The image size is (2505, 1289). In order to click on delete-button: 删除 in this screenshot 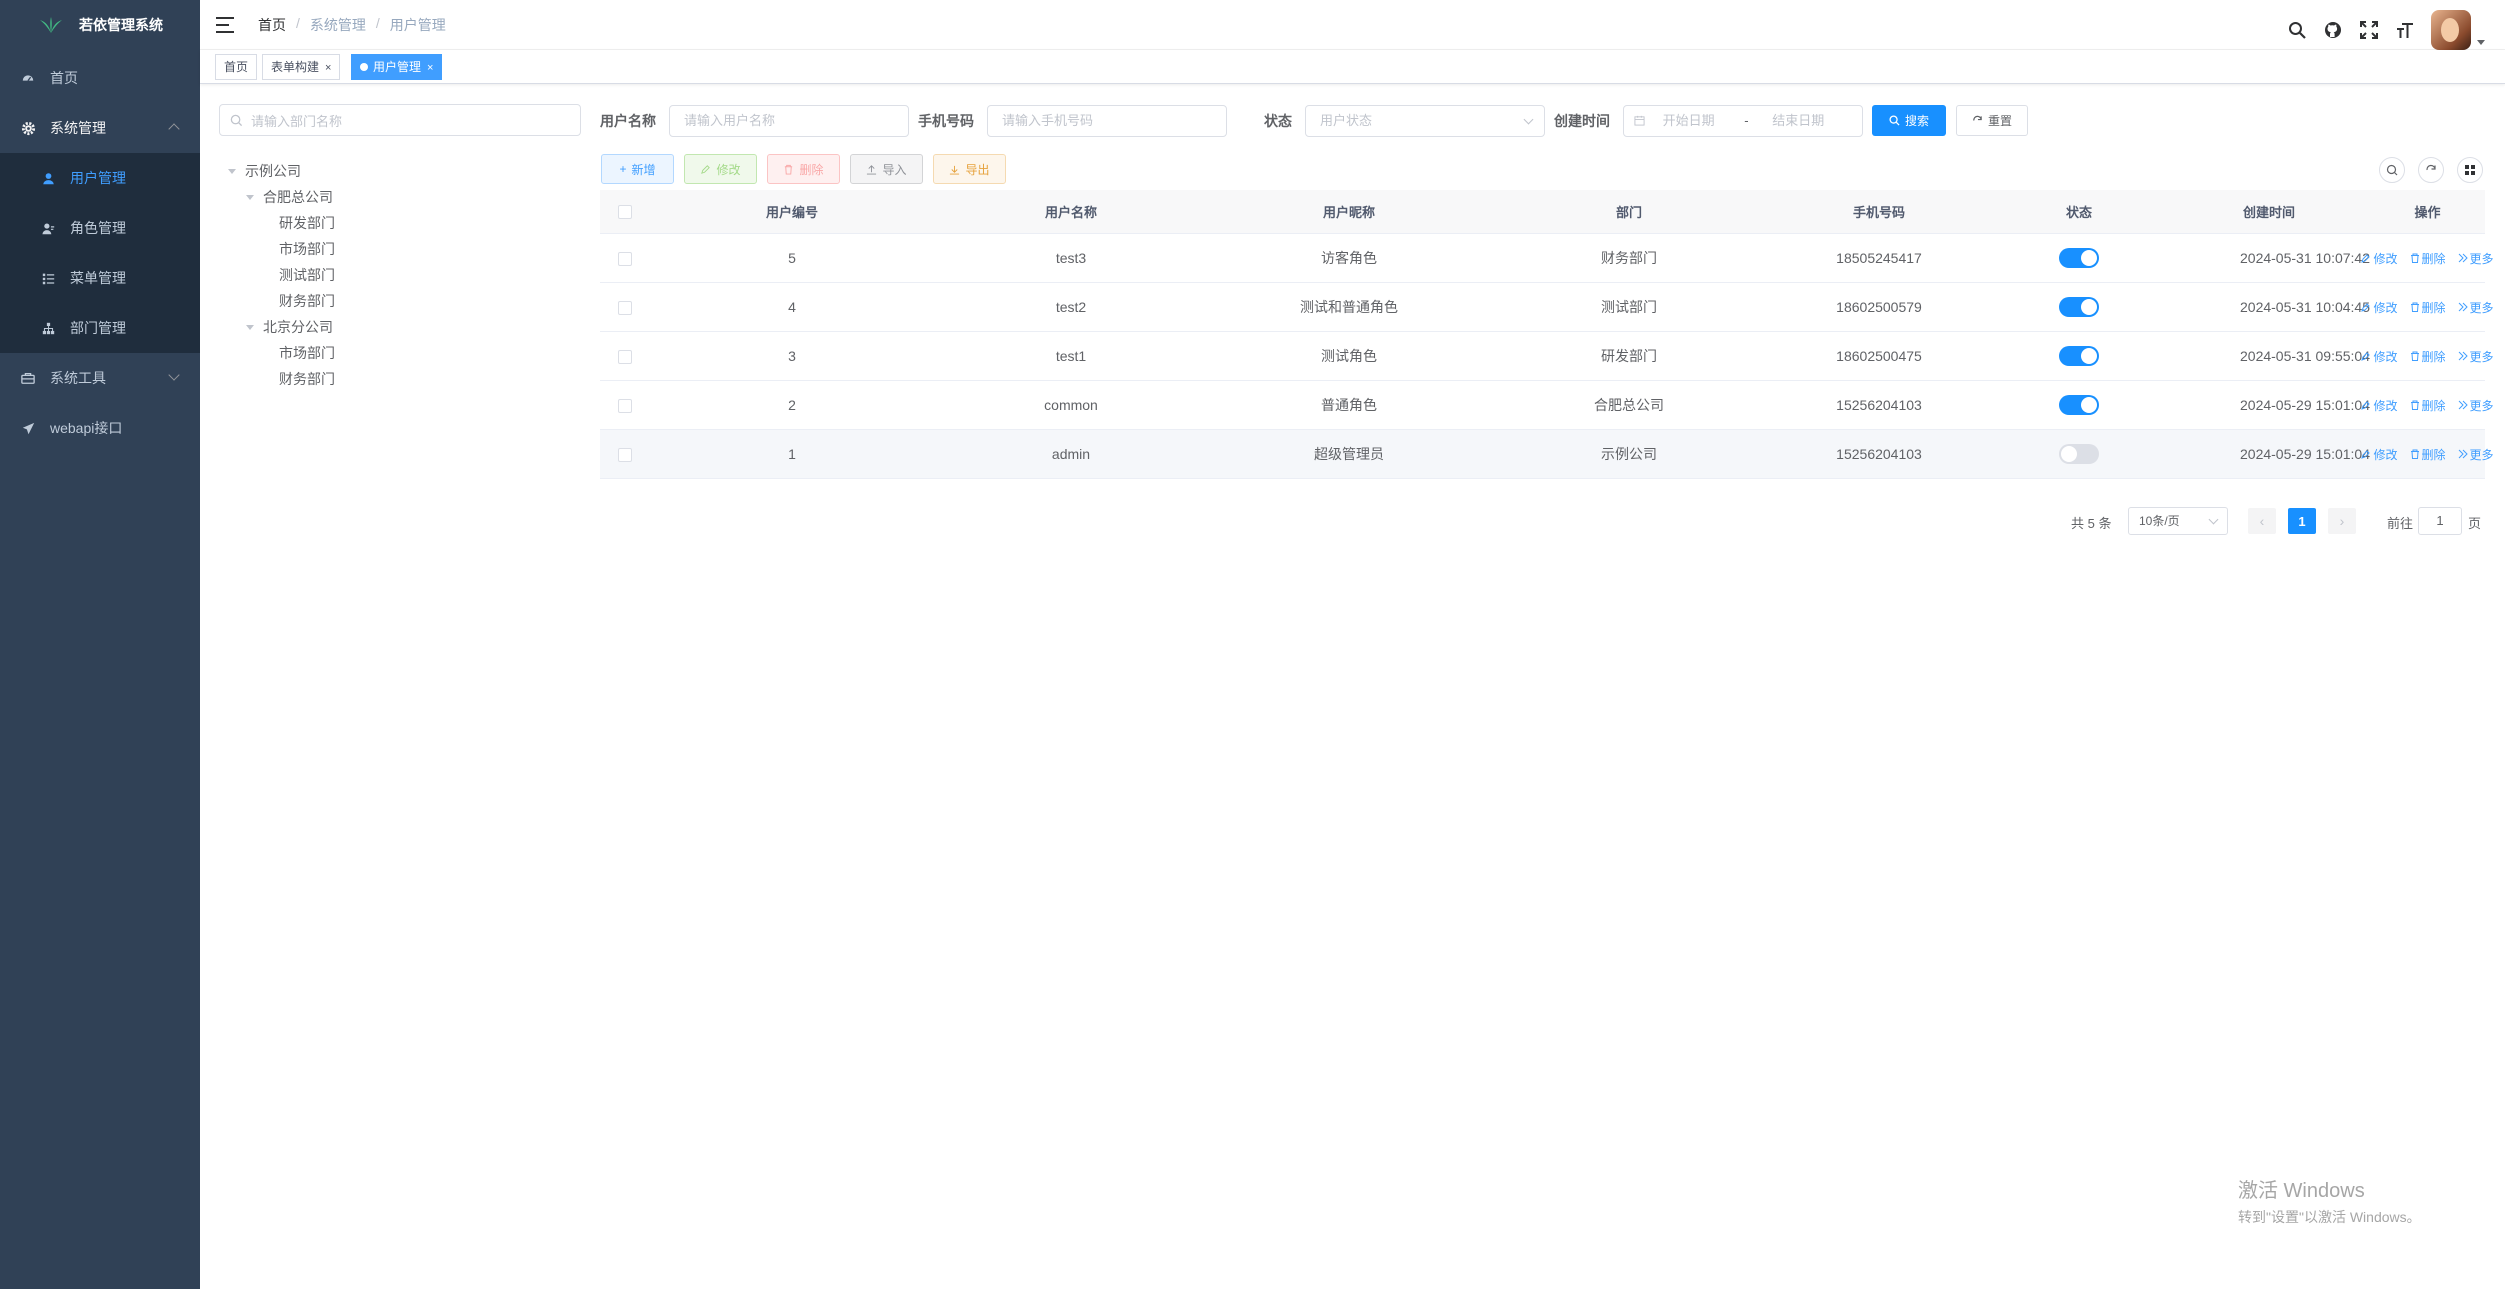, I will do `click(803, 169)`.